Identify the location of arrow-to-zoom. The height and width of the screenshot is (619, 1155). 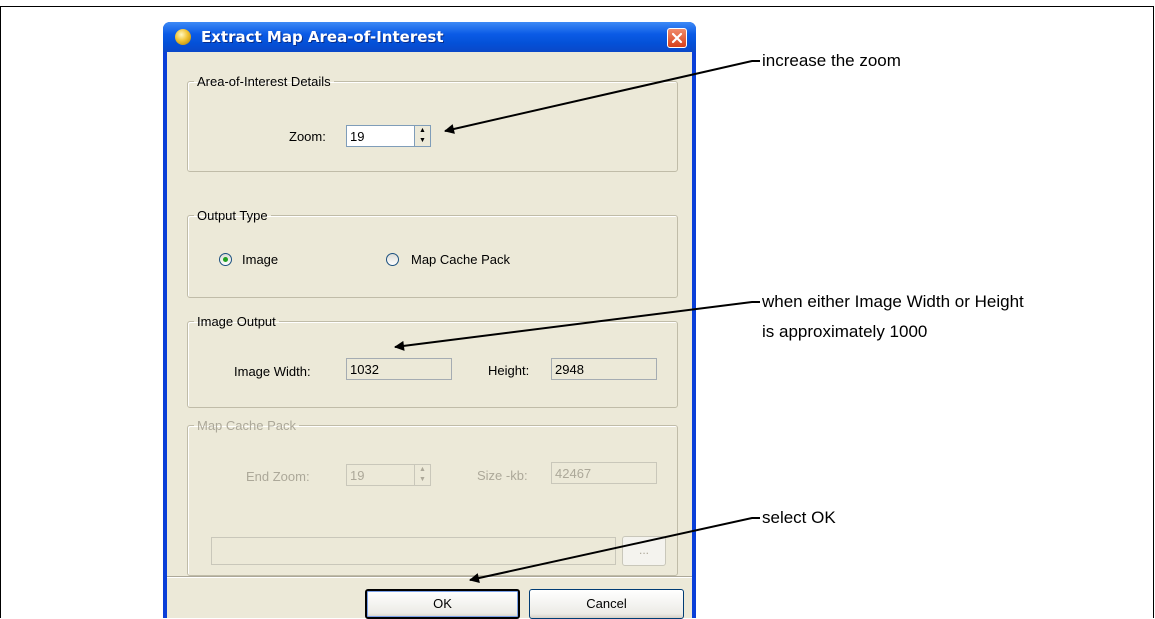
(602, 97).